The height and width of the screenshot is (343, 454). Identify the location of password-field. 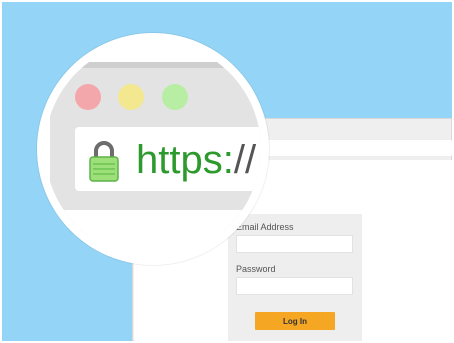
(294, 286).